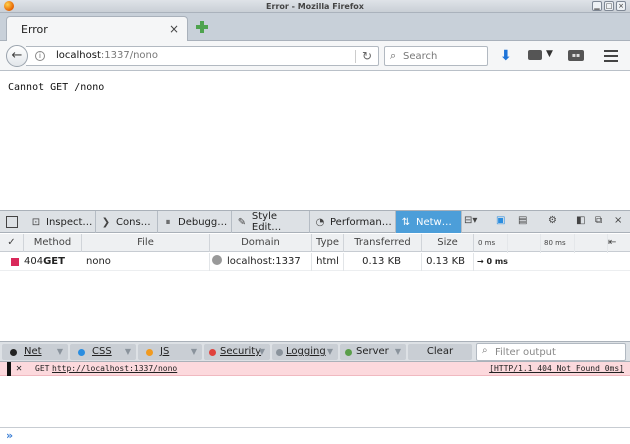  Describe the element at coordinates (106, 222) in the screenshot. I see `console-icon: ❯` at that location.